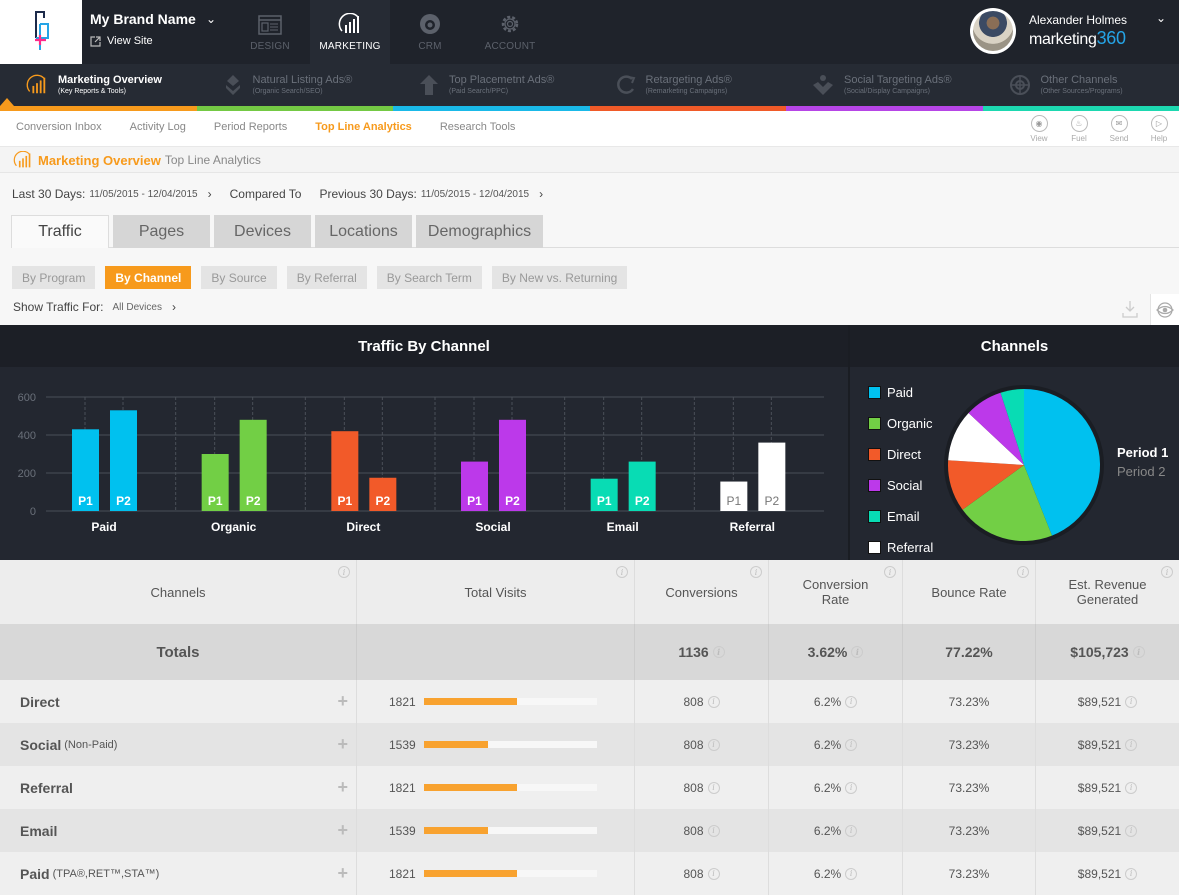  What do you see at coordinates (233, 85) in the screenshot?
I see `chevrons-down-icon` at bounding box center [233, 85].